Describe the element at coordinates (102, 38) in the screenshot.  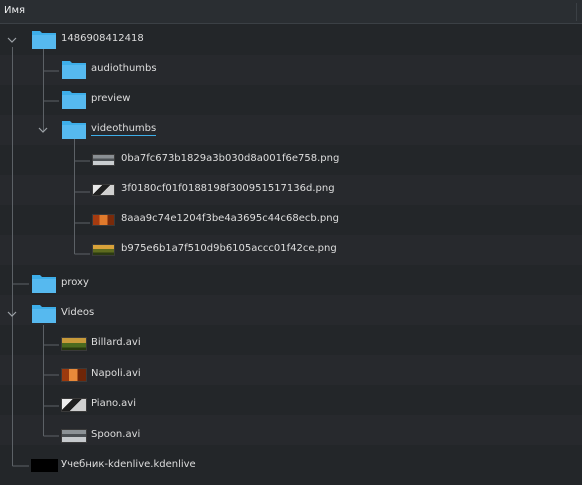
I see `tree-item-label: 1486908412418` at that location.